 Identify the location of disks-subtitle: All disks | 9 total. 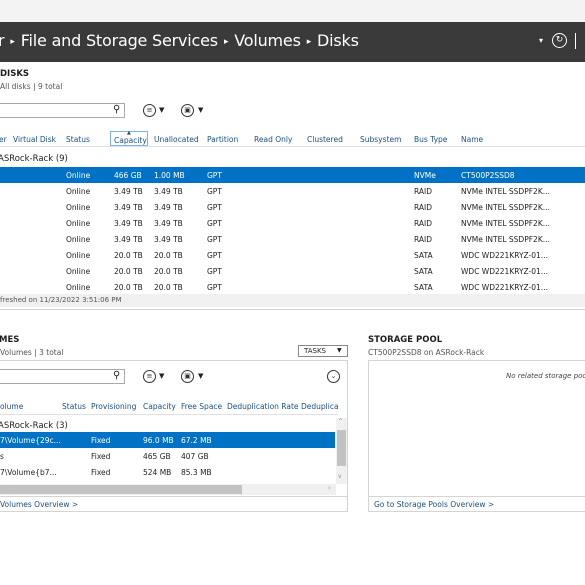
(31, 86).